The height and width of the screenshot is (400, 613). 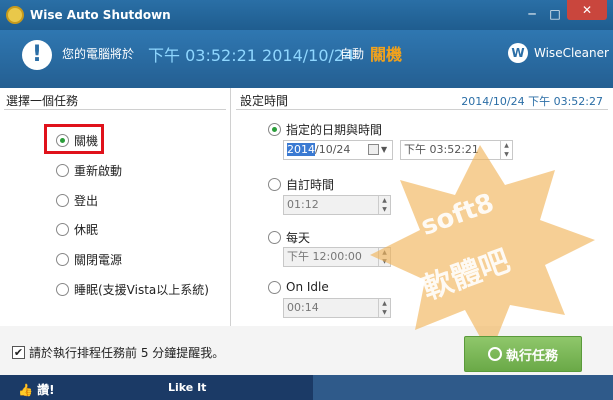 What do you see at coordinates (463, 387) in the screenshot?
I see `footer-right` at bounding box center [463, 387].